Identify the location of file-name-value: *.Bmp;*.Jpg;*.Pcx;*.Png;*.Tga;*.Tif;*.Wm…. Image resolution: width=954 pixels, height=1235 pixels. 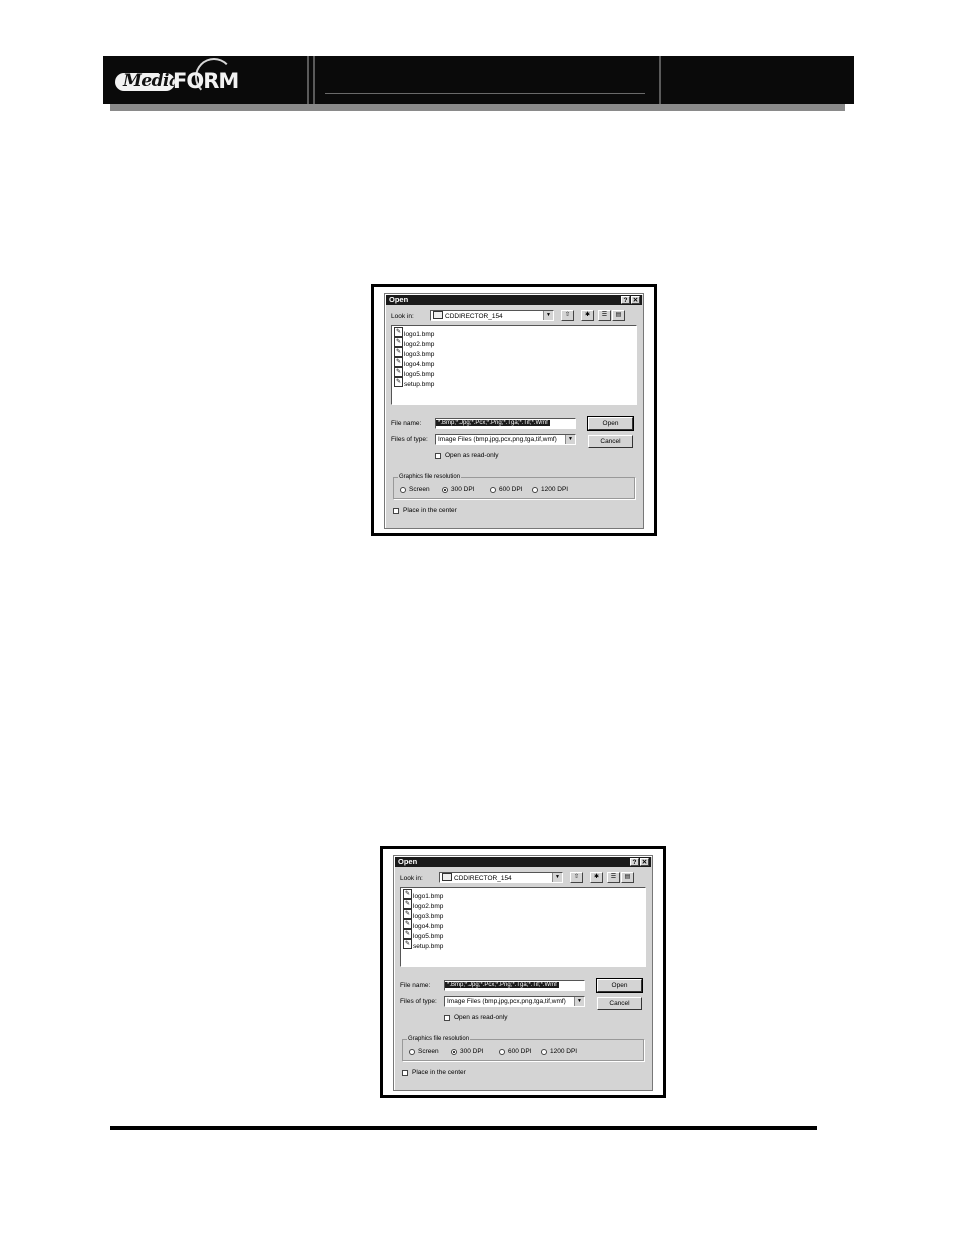
(502, 985).